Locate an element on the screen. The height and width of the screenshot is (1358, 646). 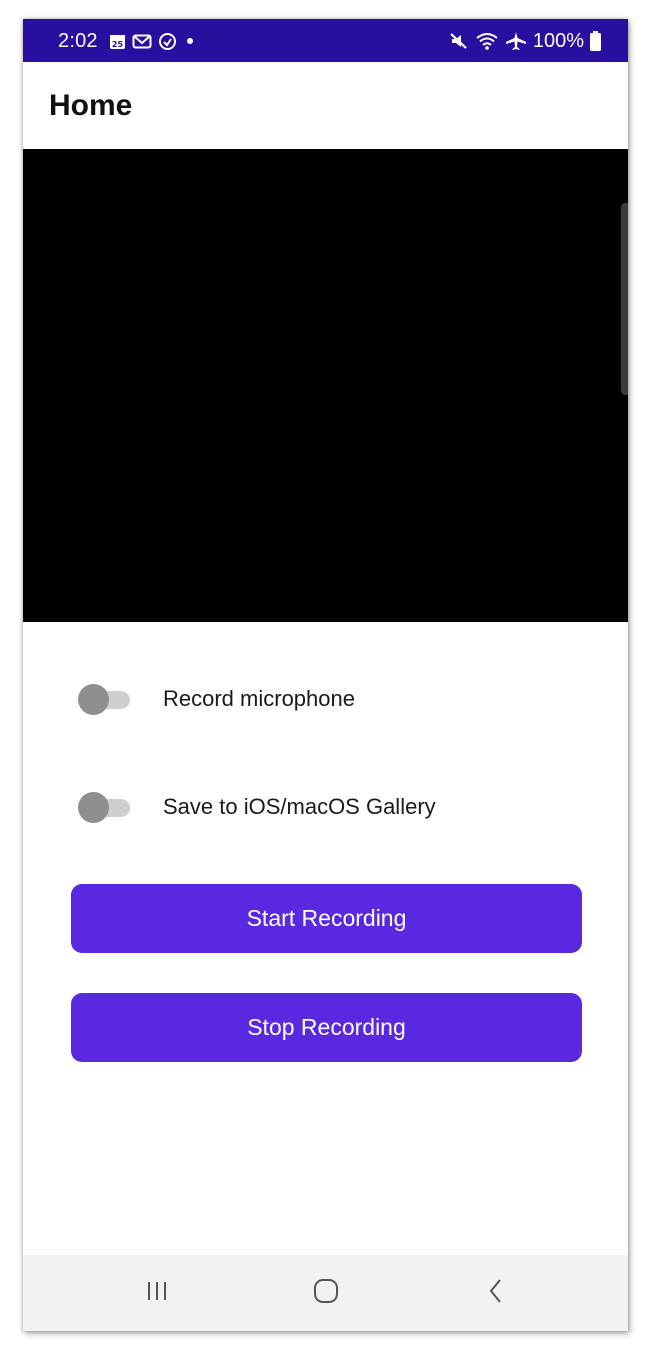
stop-recording-button: Stop Recording is located at coordinates (326, 1027).